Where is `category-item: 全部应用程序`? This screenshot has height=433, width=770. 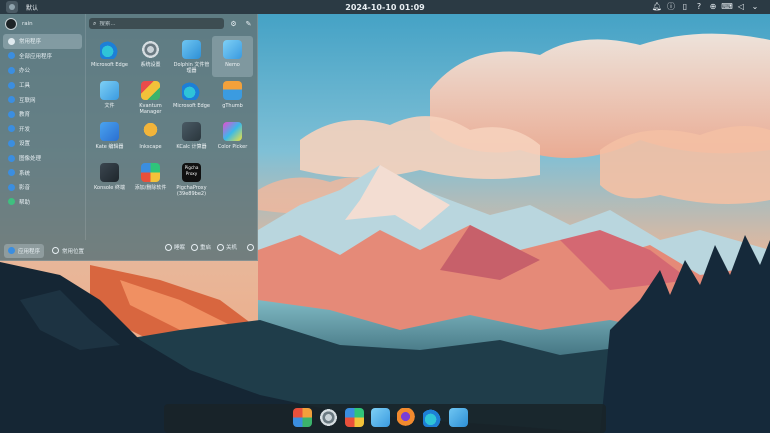 category-item: 全部应用程序 is located at coordinates (42, 56).